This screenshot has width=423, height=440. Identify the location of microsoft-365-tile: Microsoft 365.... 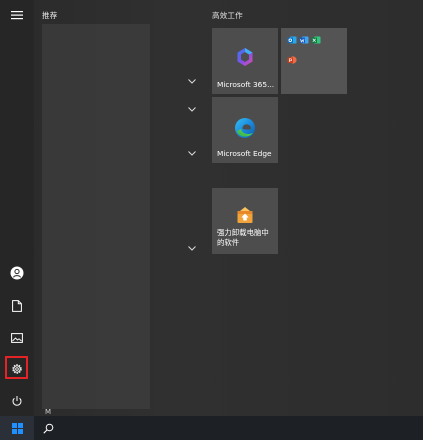
(245, 61).